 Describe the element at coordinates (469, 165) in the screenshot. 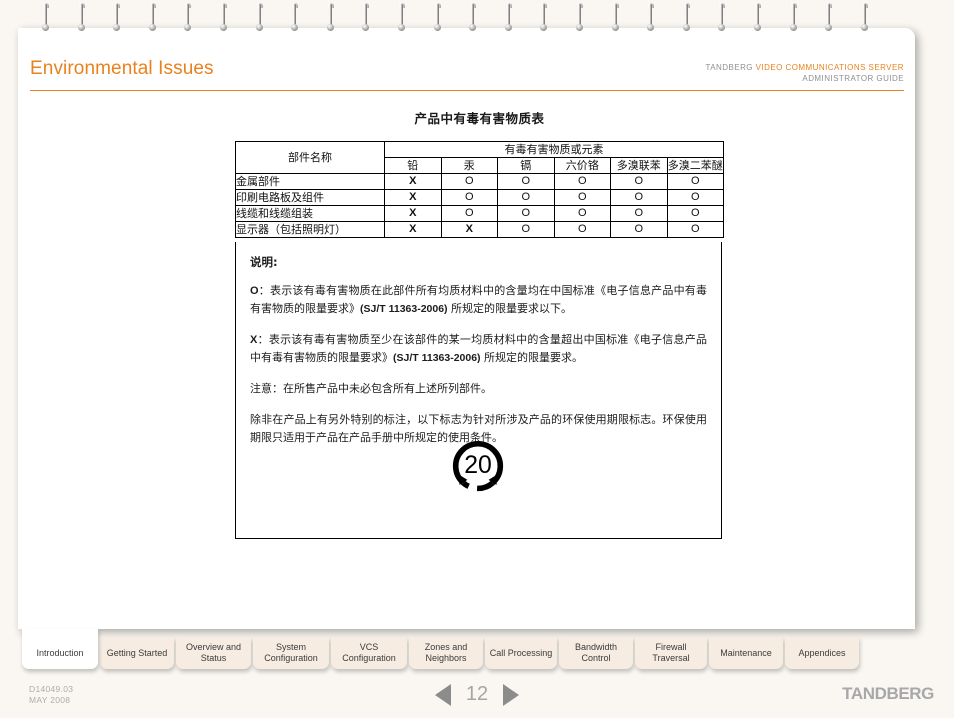

I see `column-header-mercury: 汞` at that location.